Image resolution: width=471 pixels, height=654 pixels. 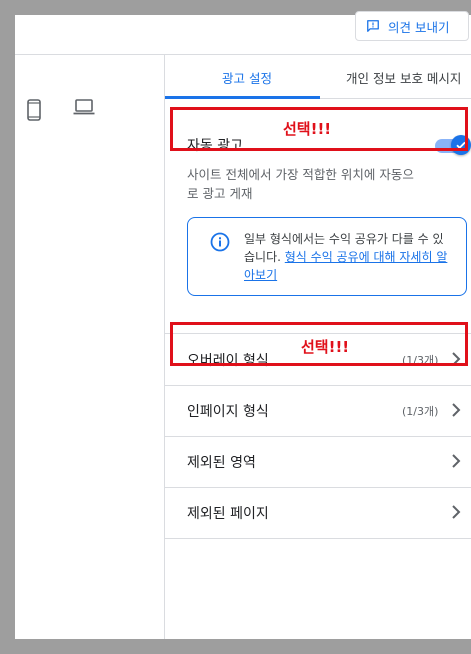 What do you see at coordinates (243, 33) in the screenshot?
I see `top-bar: 의견 보내기` at bounding box center [243, 33].